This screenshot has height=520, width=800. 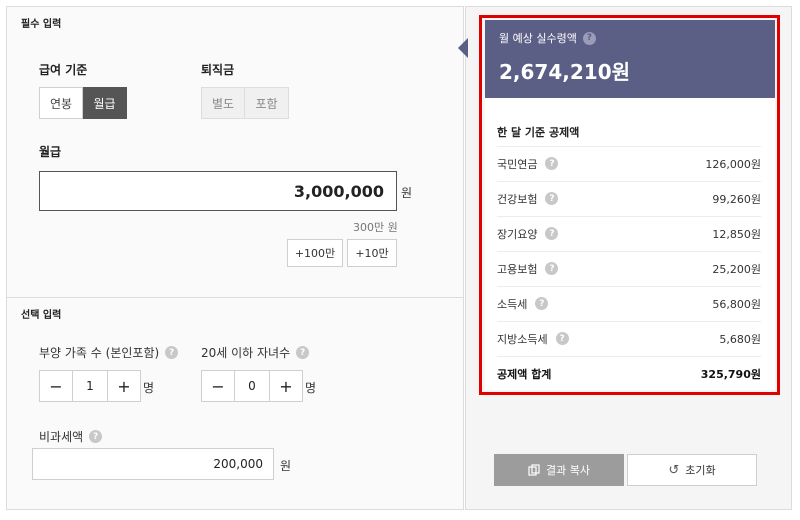 I want to click on reset-button: ↺ 초기화, so click(x=692, y=470).